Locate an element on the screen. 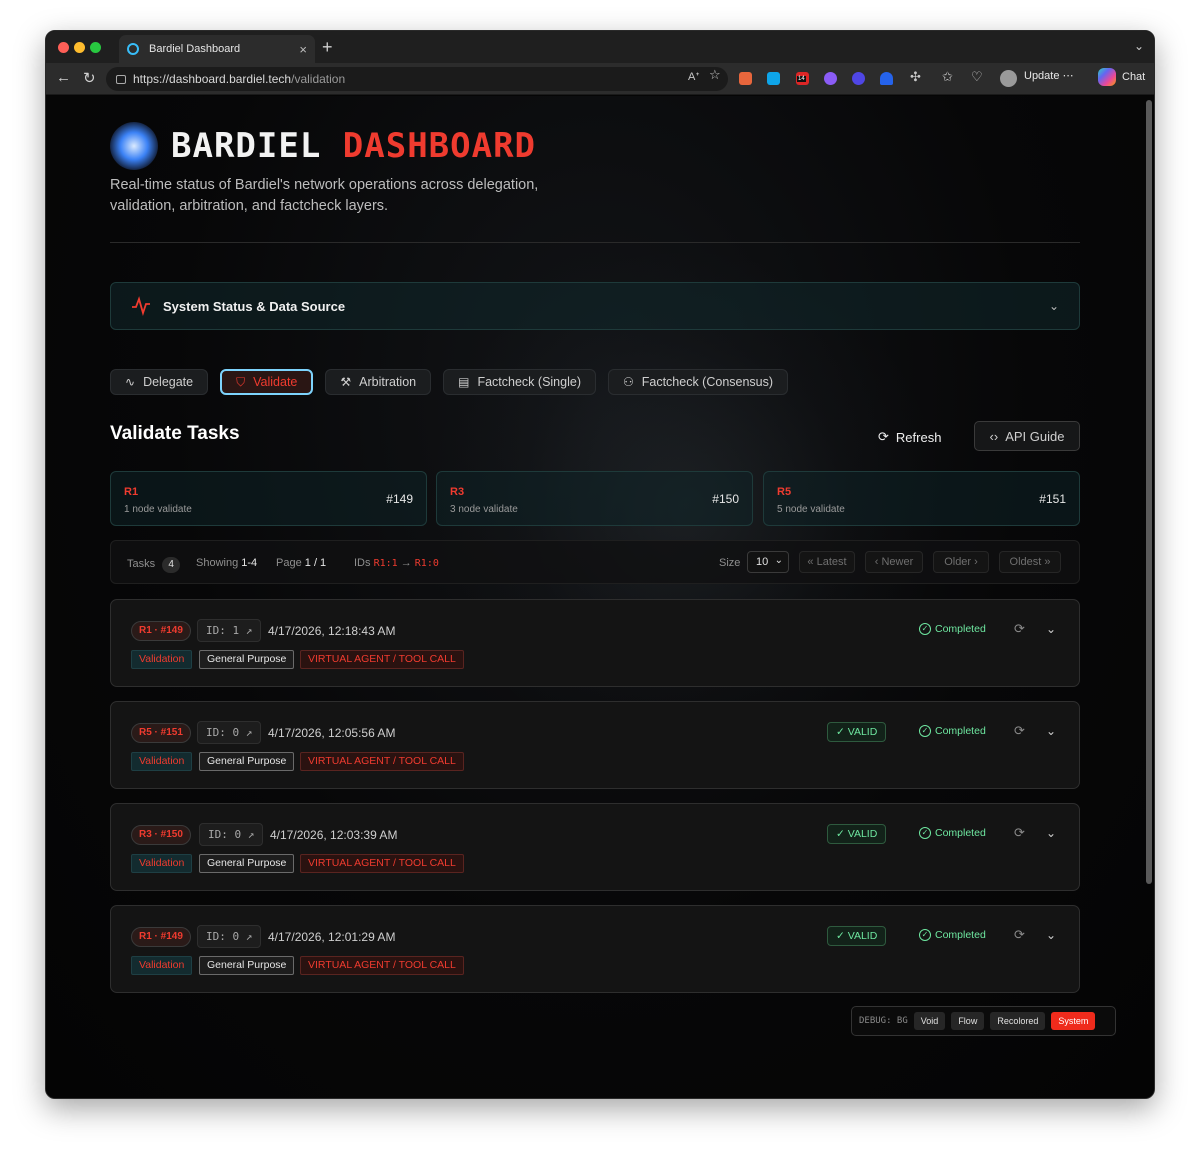 This screenshot has height=1159, width=1200. task-timestamp: 4/17/2026, 12:01:29 AM is located at coordinates (332, 937).